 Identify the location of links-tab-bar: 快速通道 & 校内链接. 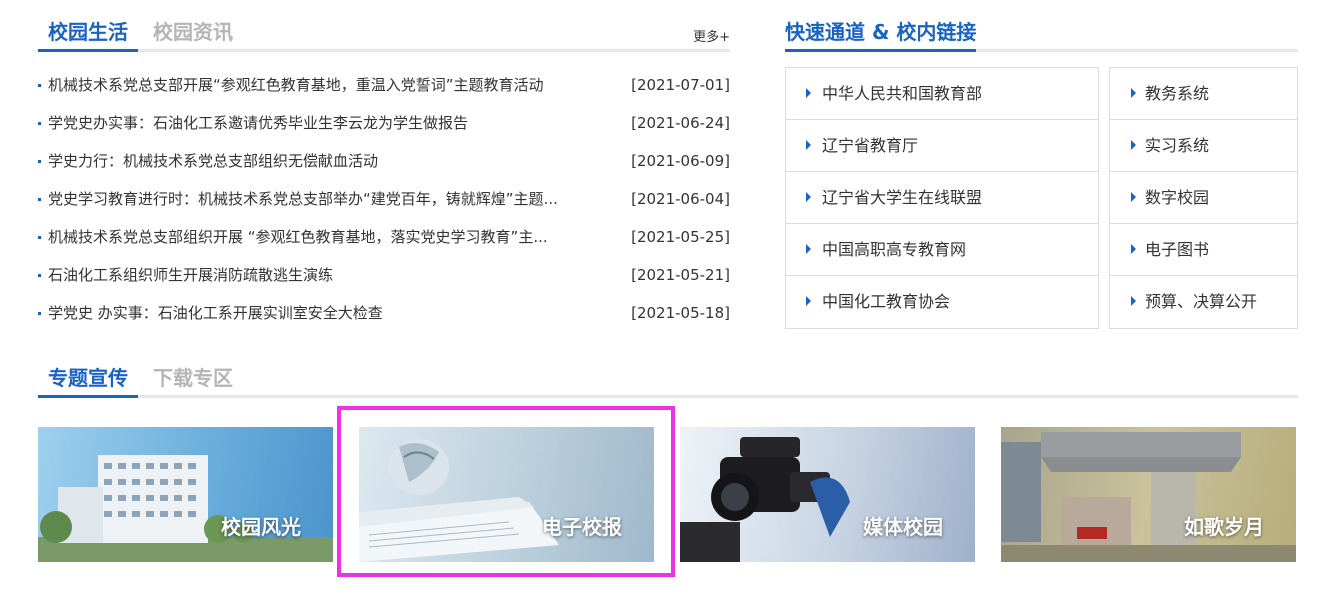
(1041, 33).